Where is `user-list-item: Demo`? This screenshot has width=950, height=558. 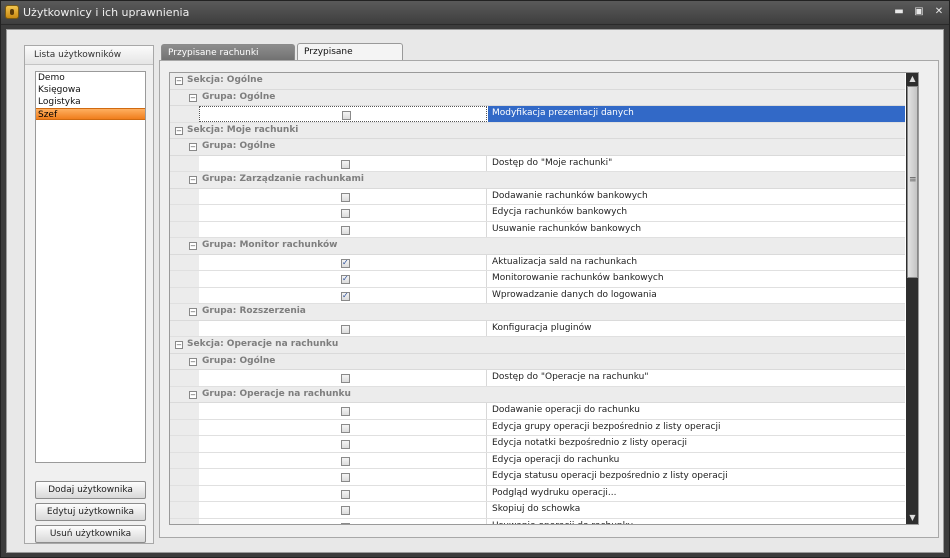
user-list-item: Demo is located at coordinates (90, 78).